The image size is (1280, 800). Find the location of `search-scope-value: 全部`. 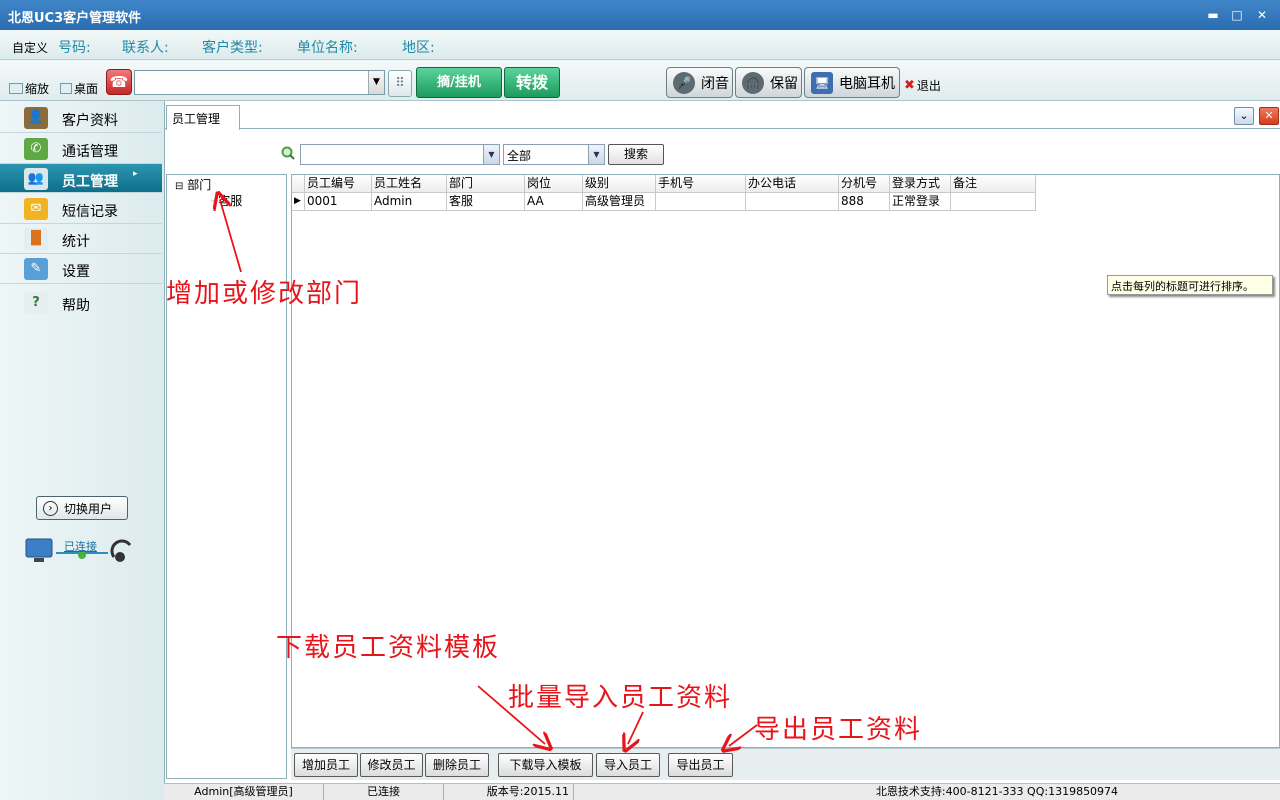

search-scope-value: 全部 is located at coordinates (519, 156).